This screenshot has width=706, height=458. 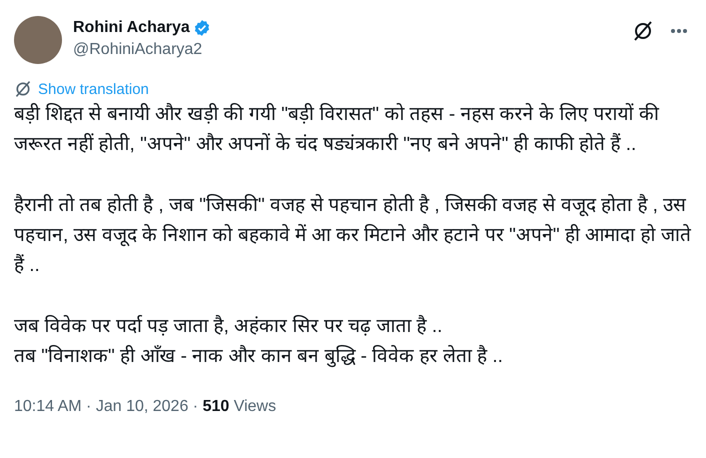 I want to click on tweet-text: बड़ी शिद्दत से बनायी और खड़ी की गयी "बड़ी विरासत" को तहस - नहस करने के लिए परायों की जरूरत नहीं होती, "अपने" और अपनों के चंद षड्यंत्रकारी "नए बने अपने" ही काफी होते हैं .., so click(x=337, y=129).